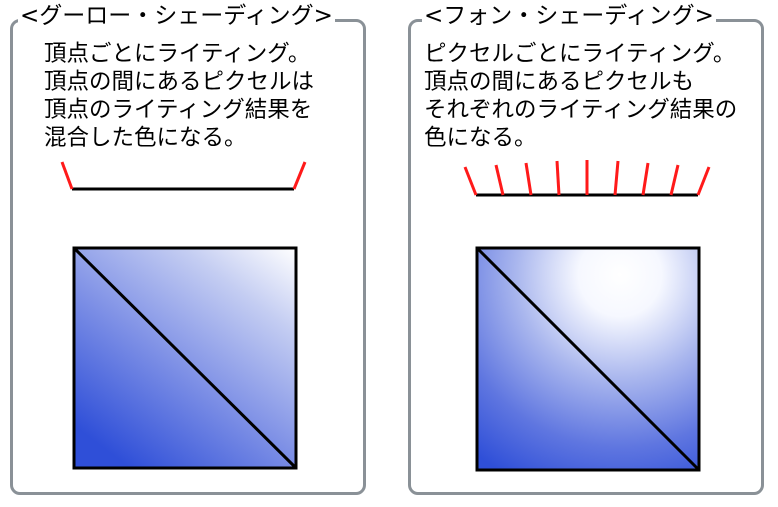  Describe the element at coordinates (178, 110) in the screenshot. I see `gouraud-description-line: 頂点のライティング結果を` at that location.